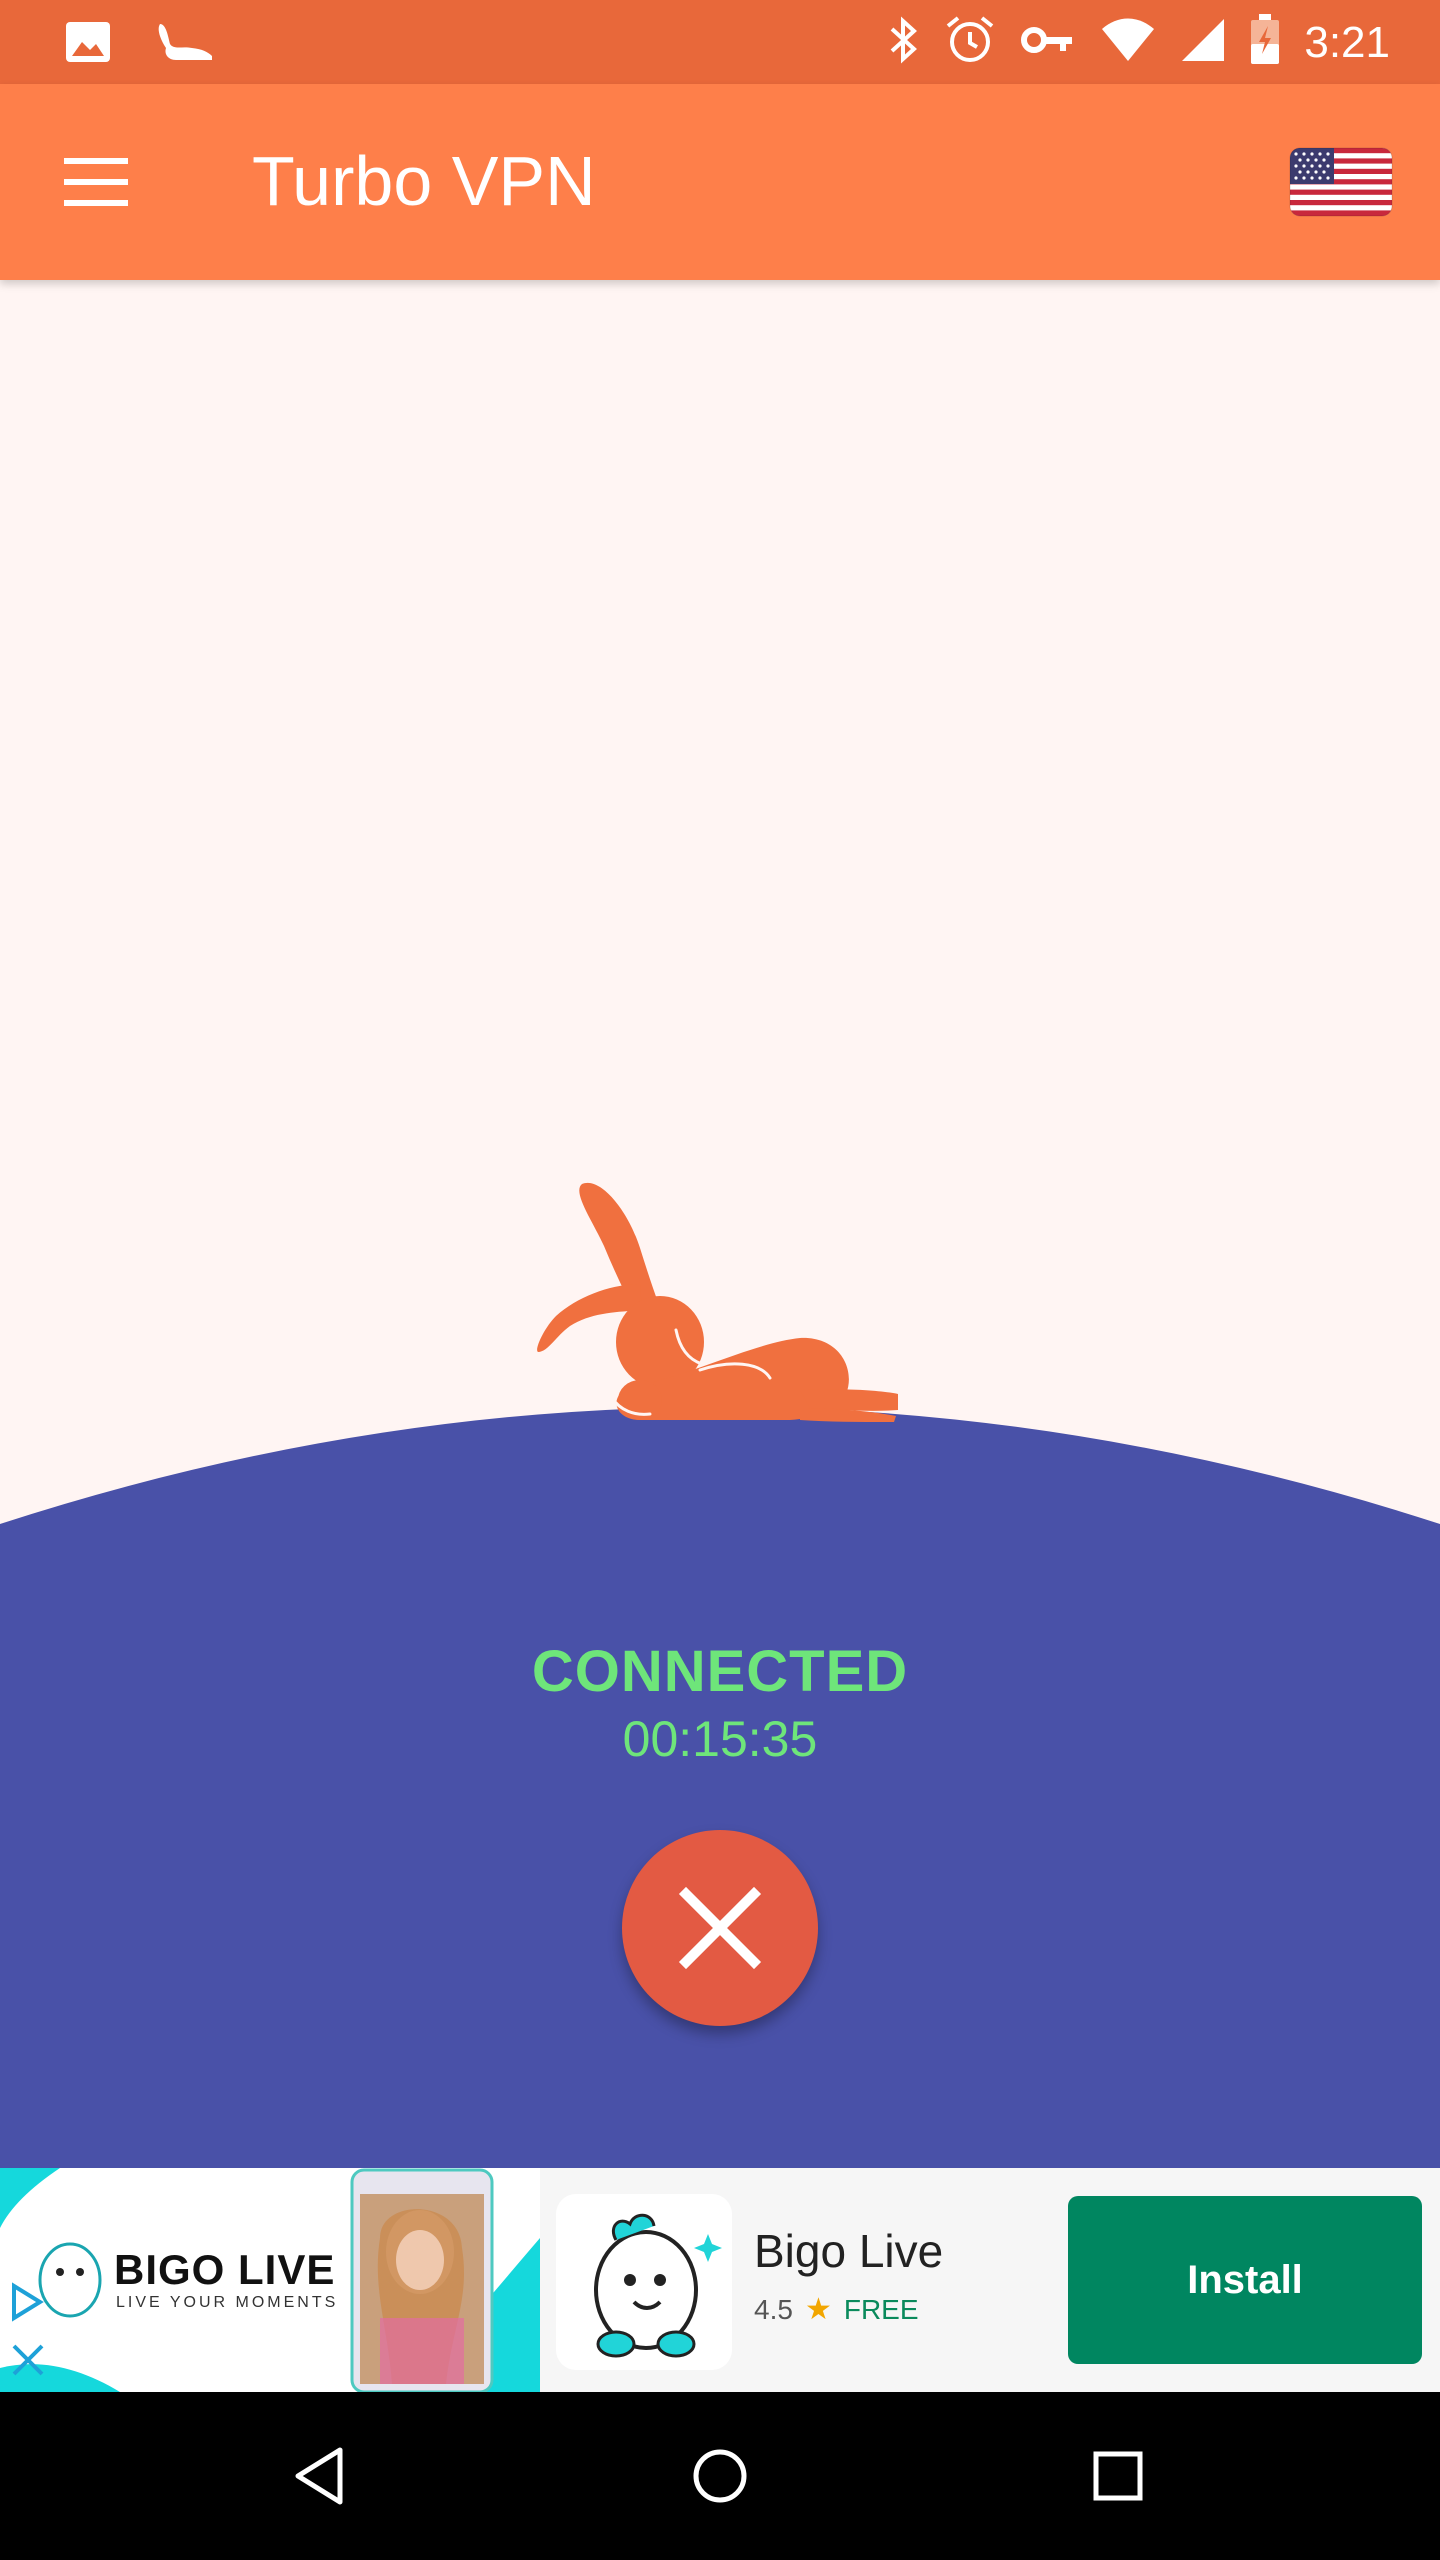  I want to click on location-flag-button, so click(1341, 182).